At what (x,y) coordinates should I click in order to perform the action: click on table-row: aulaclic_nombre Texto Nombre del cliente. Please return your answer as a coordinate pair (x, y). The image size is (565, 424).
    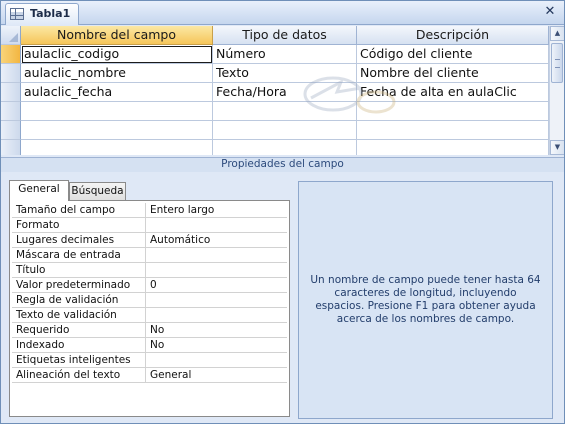
    Looking at the image, I should click on (275, 73).